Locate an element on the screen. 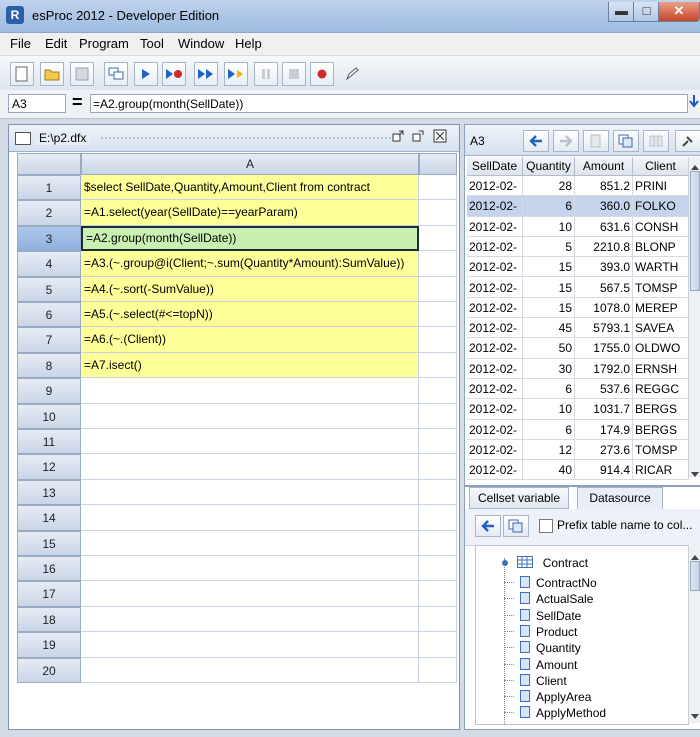 Image resolution: width=700 pixels, height=737 pixels. table-cell: 851.2 is located at coordinates (604, 186).